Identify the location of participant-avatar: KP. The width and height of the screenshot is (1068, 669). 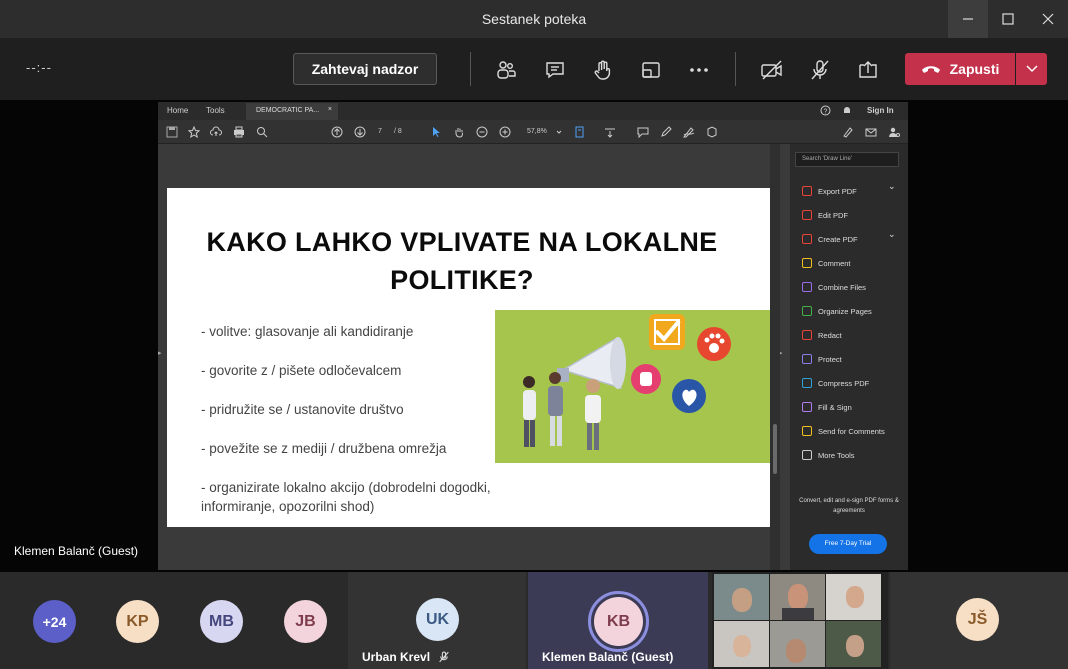
(137, 621).